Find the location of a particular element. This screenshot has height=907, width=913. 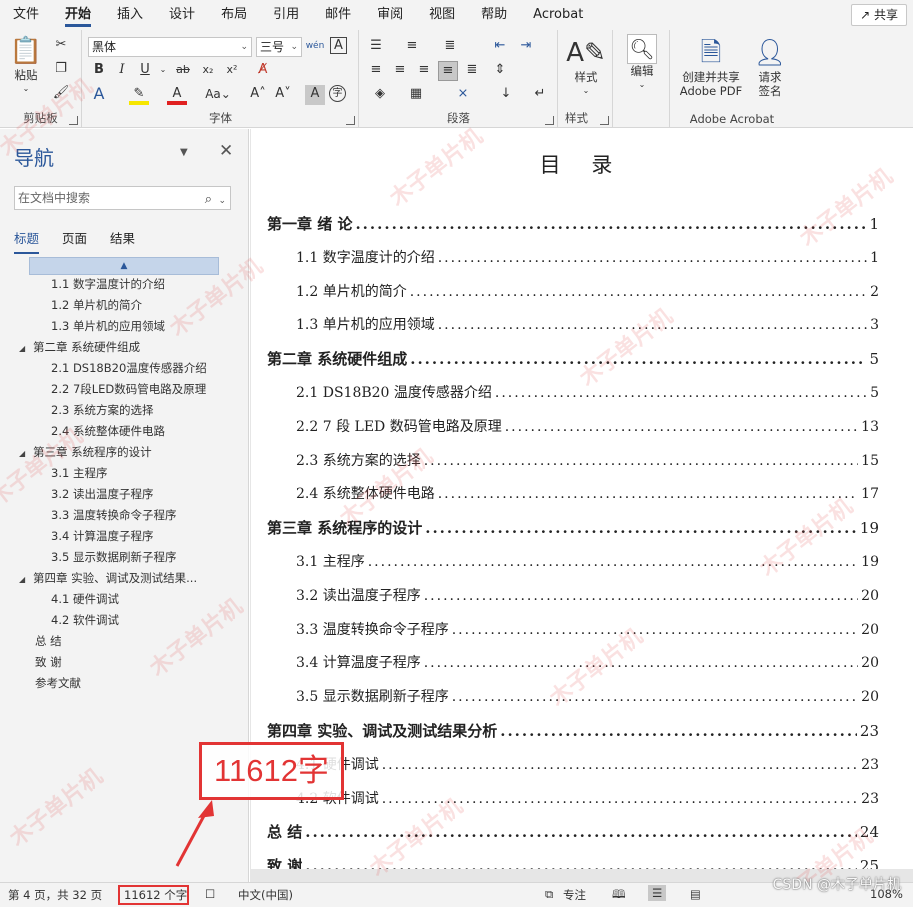

align-center-icon: ≡ is located at coordinates (400, 71).